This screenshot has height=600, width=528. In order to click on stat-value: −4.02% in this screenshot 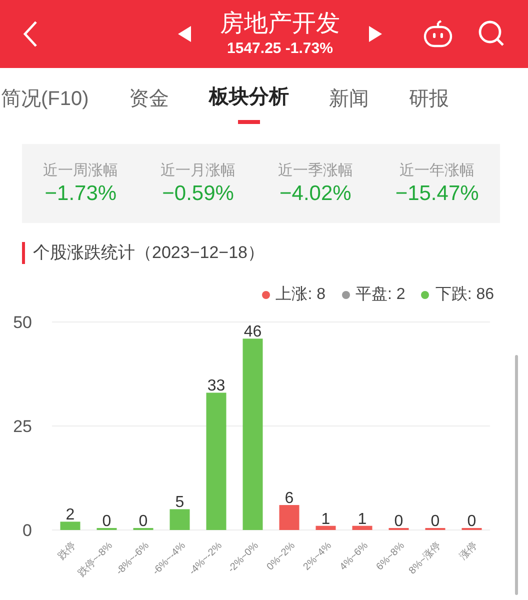, I will do `click(316, 194)`.